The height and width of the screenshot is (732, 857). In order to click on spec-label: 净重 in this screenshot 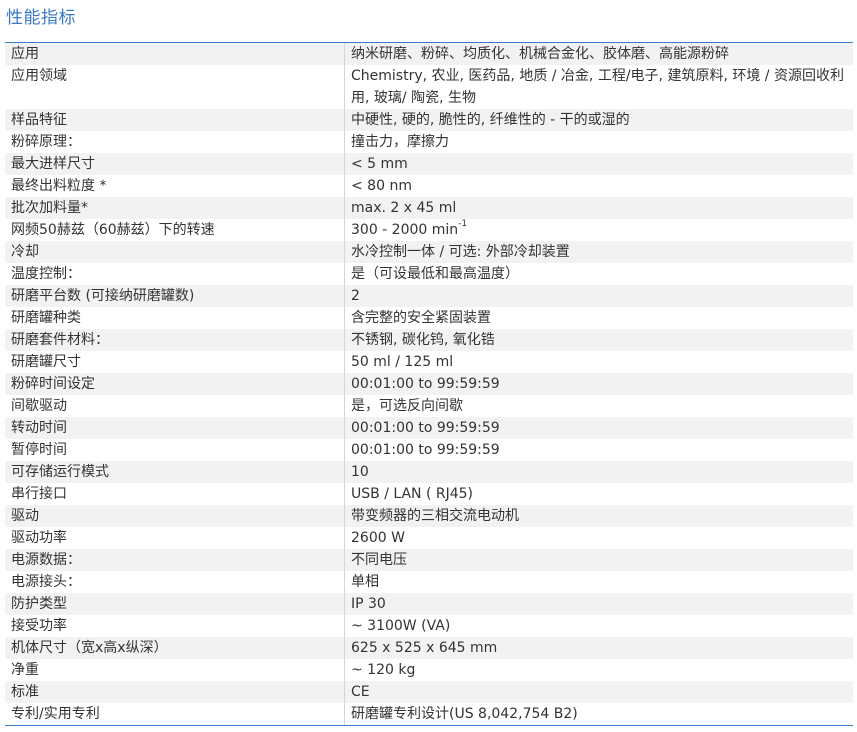, I will do `click(175, 670)`.